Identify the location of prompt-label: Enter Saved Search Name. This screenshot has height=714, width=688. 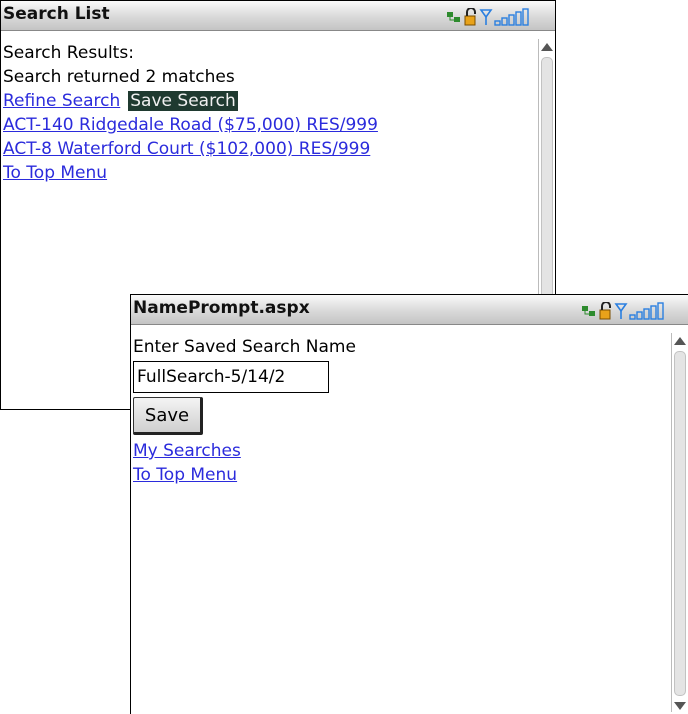
(244, 347).